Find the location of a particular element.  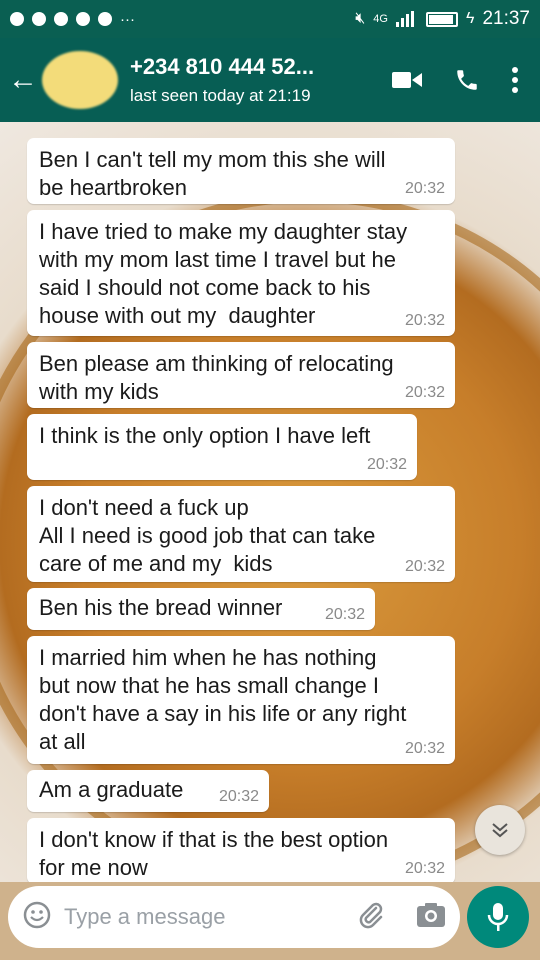

charging-icon: ϟ is located at coordinates (470, 18).